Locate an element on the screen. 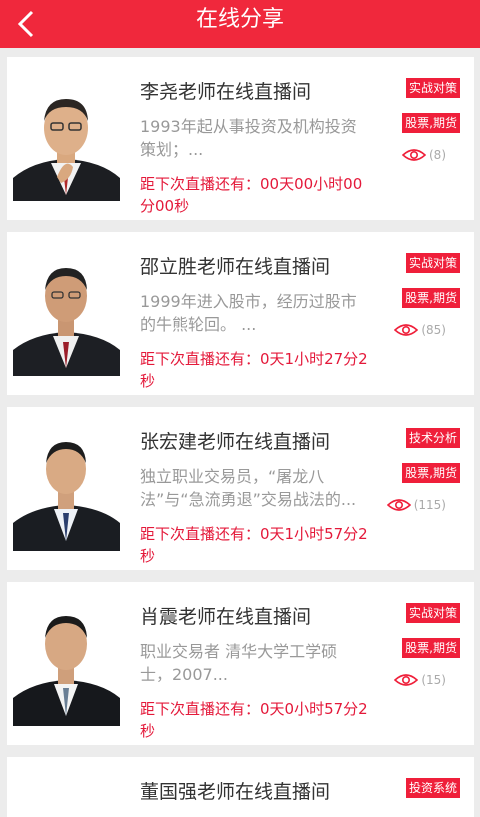 The image size is (480, 817). header-bar: 在线分享 is located at coordinates (240, 24).